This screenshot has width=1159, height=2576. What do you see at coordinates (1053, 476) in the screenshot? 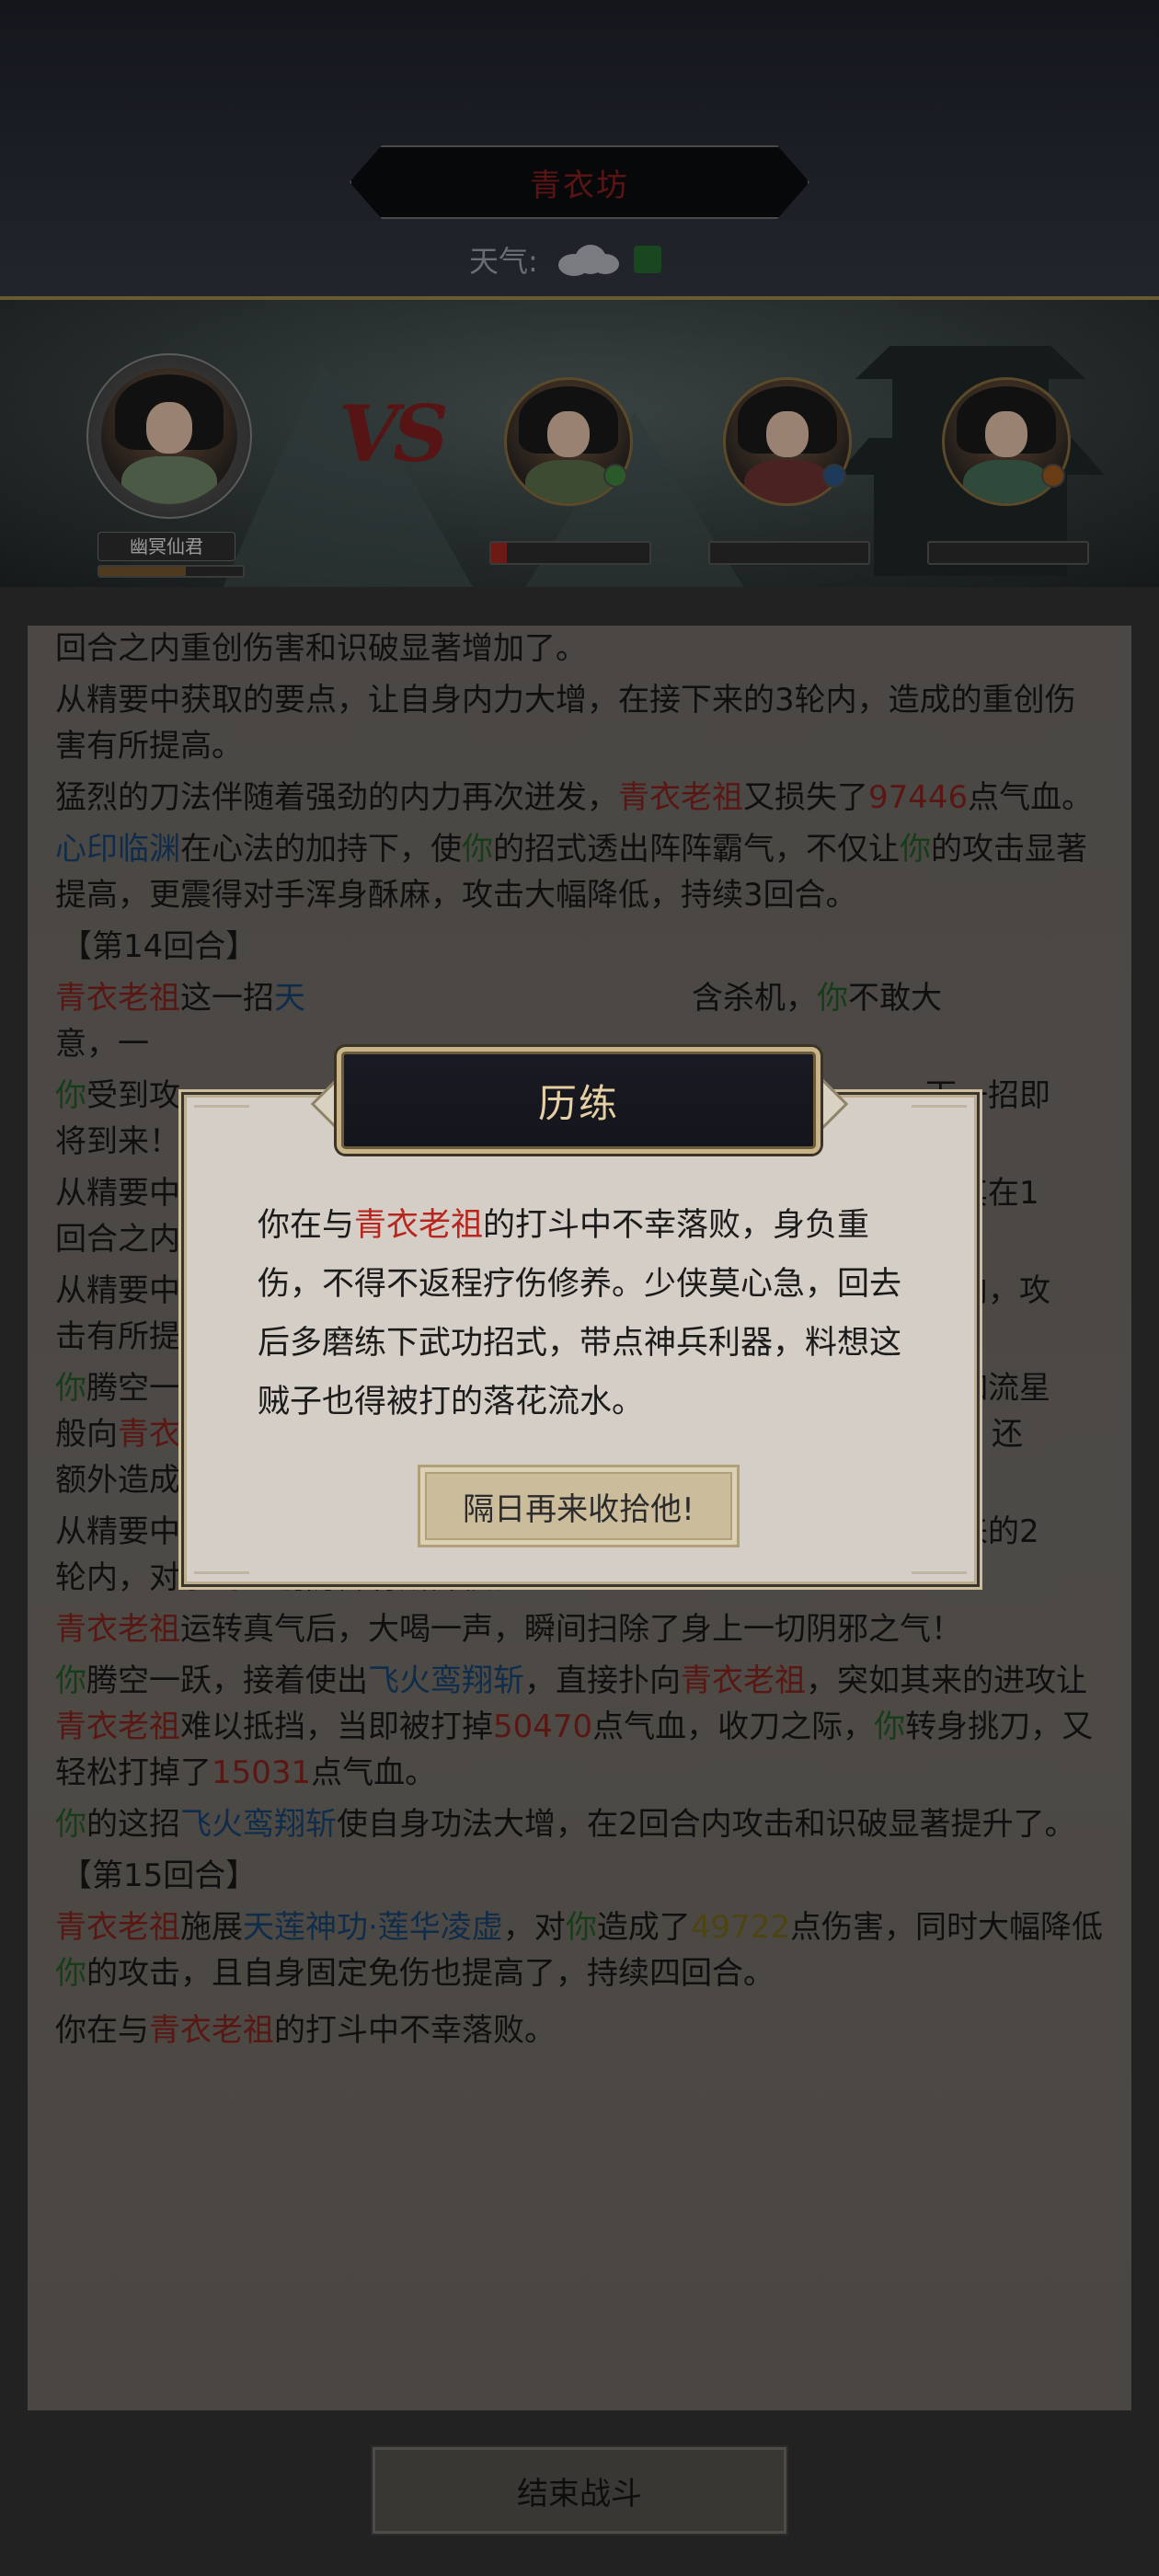
I see `orange-element-icon` at bounding box center [1053, 476].